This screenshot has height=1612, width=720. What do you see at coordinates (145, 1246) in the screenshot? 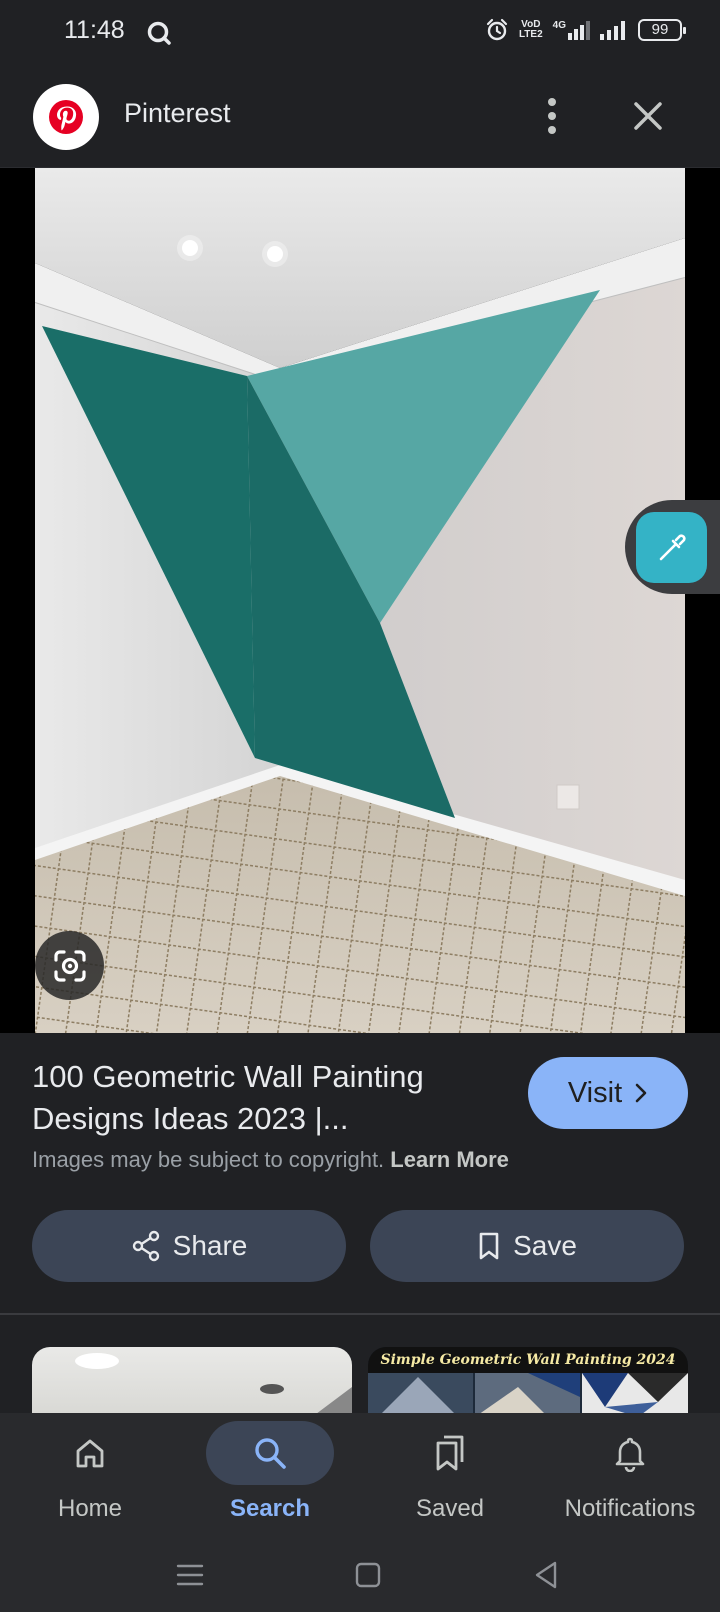
I see `share-icon` at bounding box center [145, 1246].